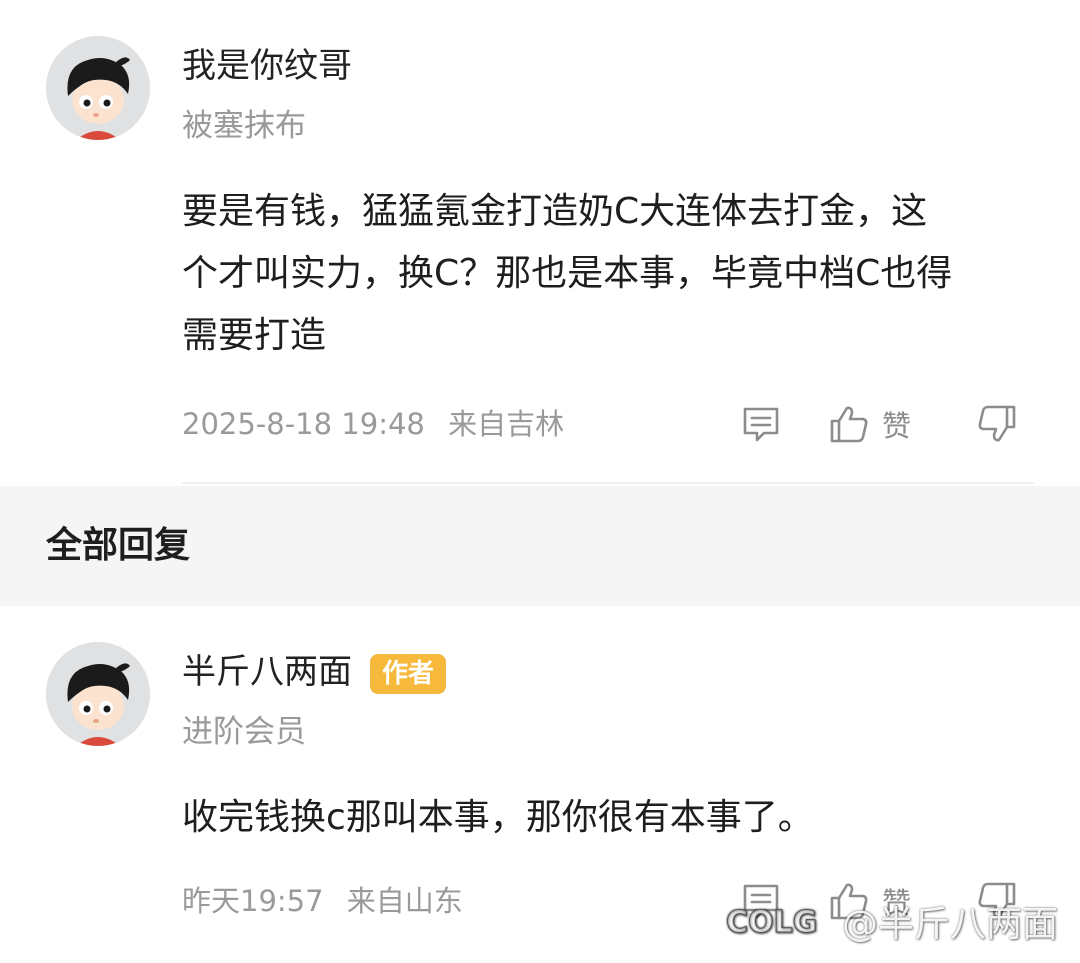  Describe the element at coordinates (869, 424) in the screenshot. I see `like-button: 赞` at that location.